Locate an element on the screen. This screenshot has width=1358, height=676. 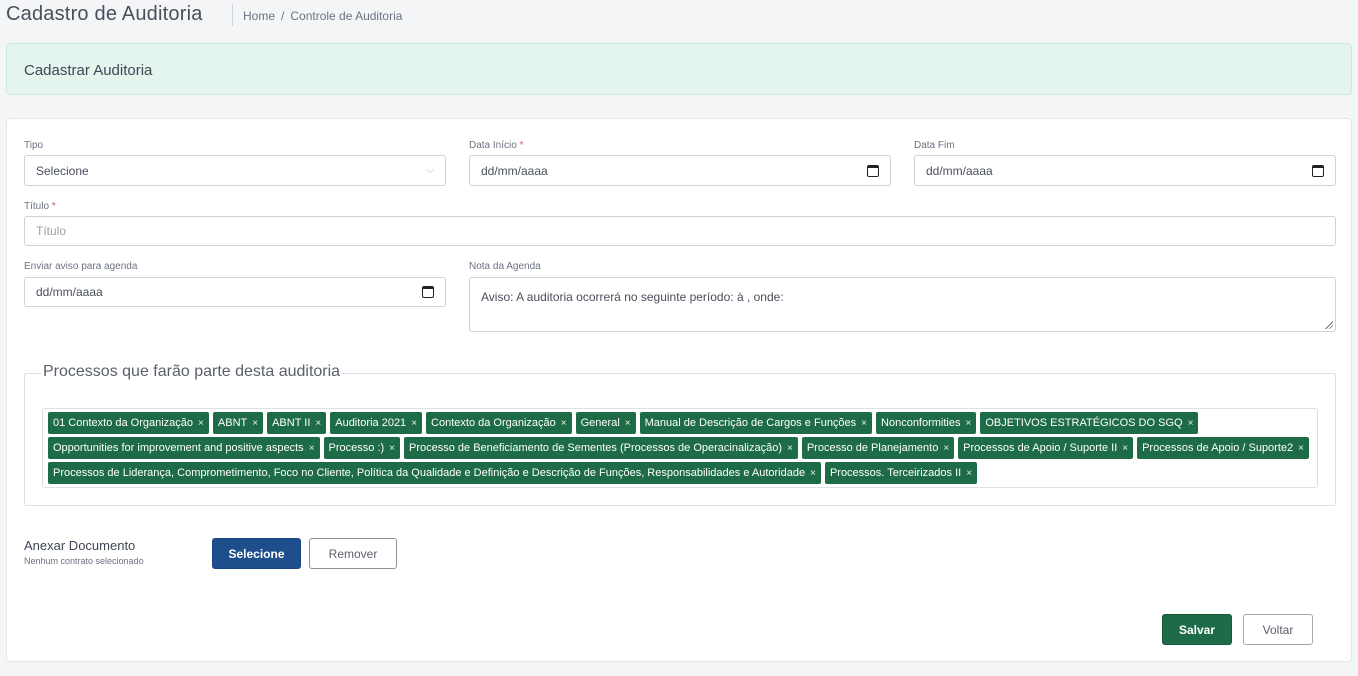
data-fim-value: dd/mm/aaaa is located at coordinates (959, 170).